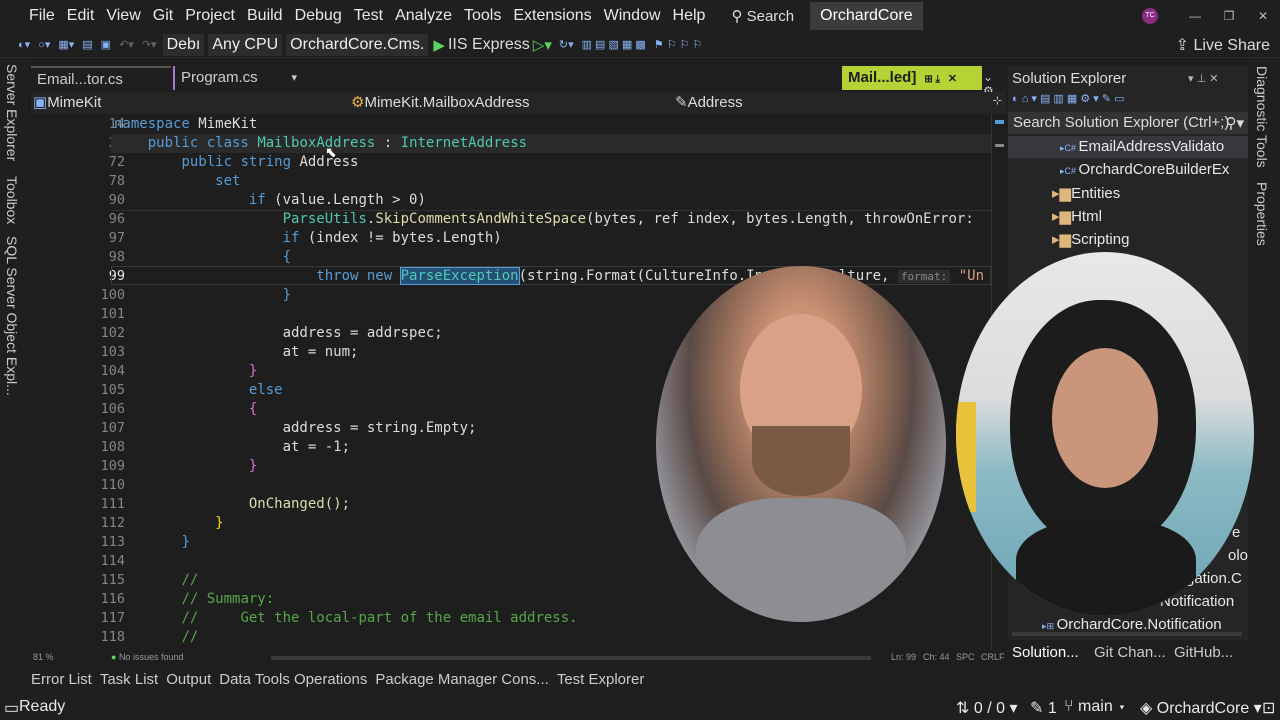  Describe the element at coordinates (1184, 45) in the screenshot. I see `share-icon: ⇪` at that location.